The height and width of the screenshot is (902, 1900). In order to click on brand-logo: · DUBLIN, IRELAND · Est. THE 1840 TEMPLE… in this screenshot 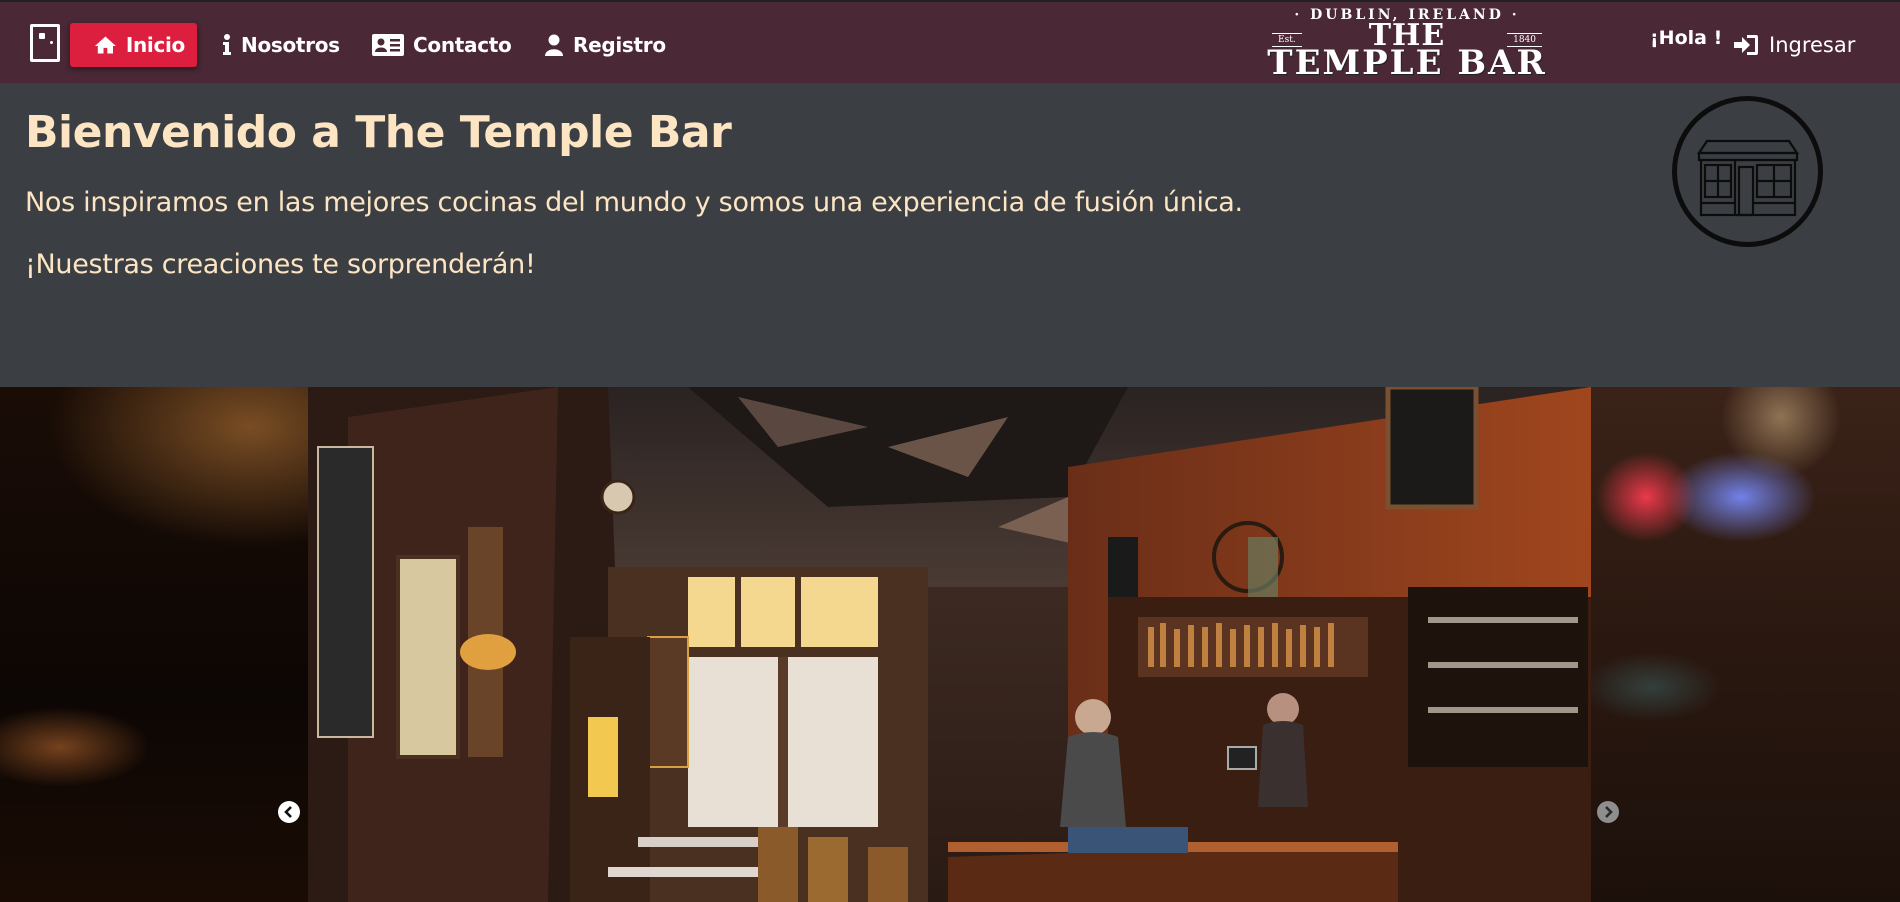, I will do `click(1407, 43)`.